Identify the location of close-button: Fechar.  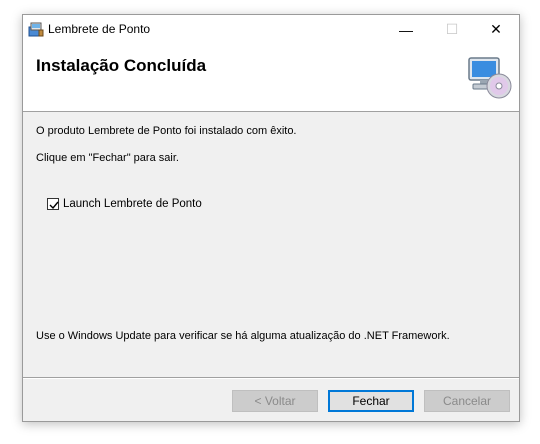
(371, 401).